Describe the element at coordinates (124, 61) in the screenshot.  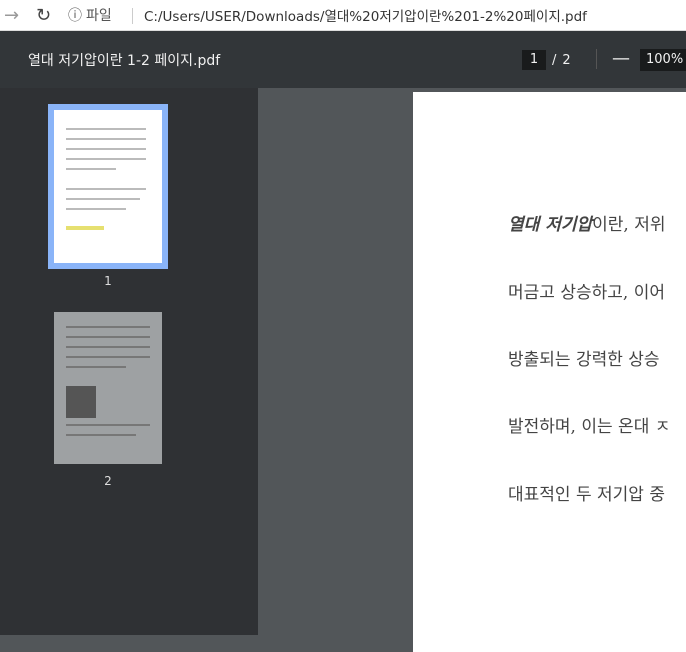
I see `document-title: 열대 저기압이란 1-2 페이지.pdf` at that location.